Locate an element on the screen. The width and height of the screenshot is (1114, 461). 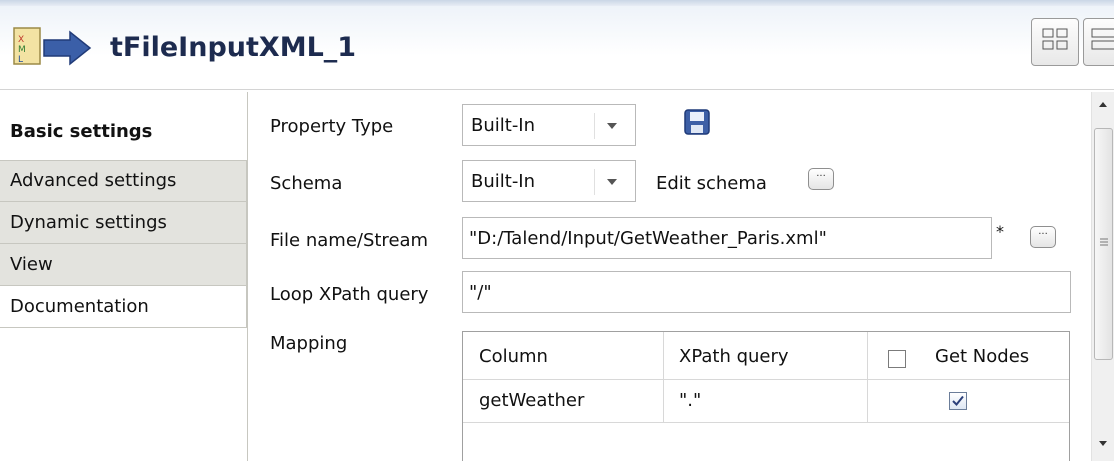
column-header: Column is located at coordinates (513, 356).